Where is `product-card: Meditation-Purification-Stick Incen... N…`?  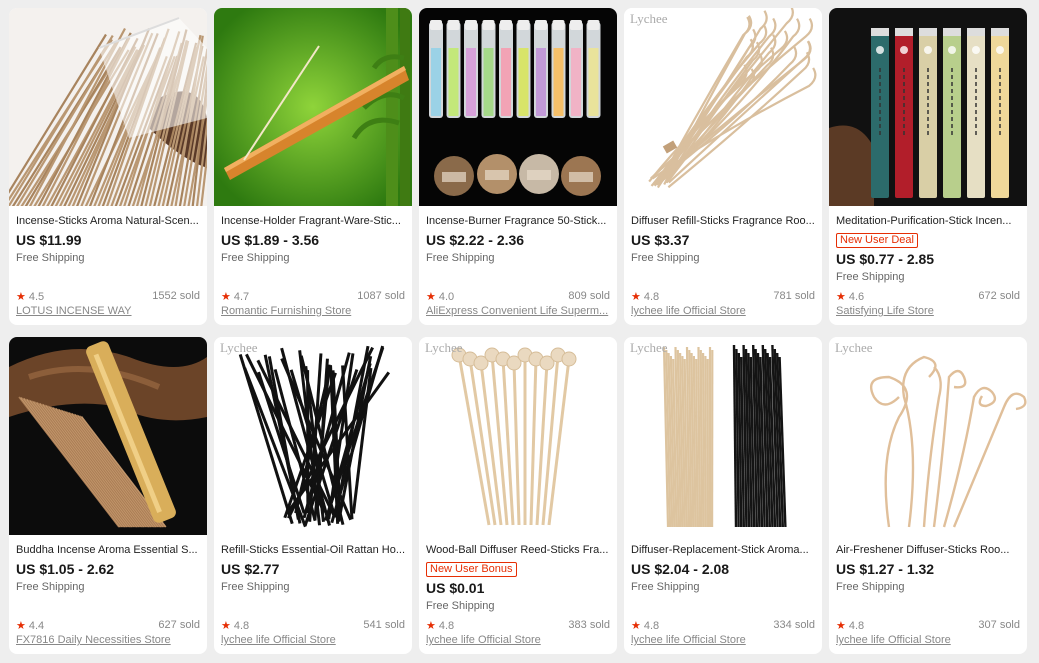
product-card: Meditation-Purification-Stick Incen... N… is located at coordinates (928, 166).